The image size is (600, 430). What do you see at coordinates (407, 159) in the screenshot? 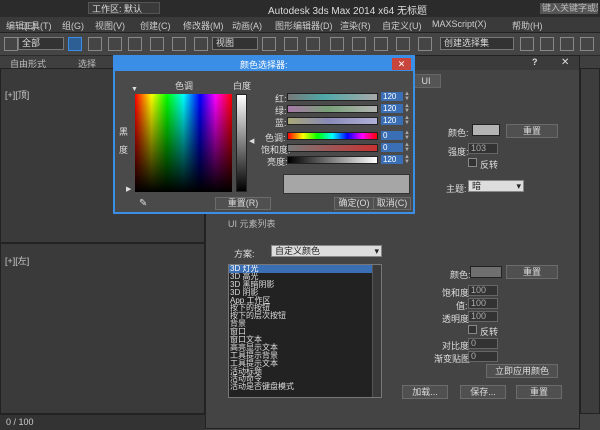
I see `brightness-spinner-icon: ▲ ▼` at bounding box center [407, 159].